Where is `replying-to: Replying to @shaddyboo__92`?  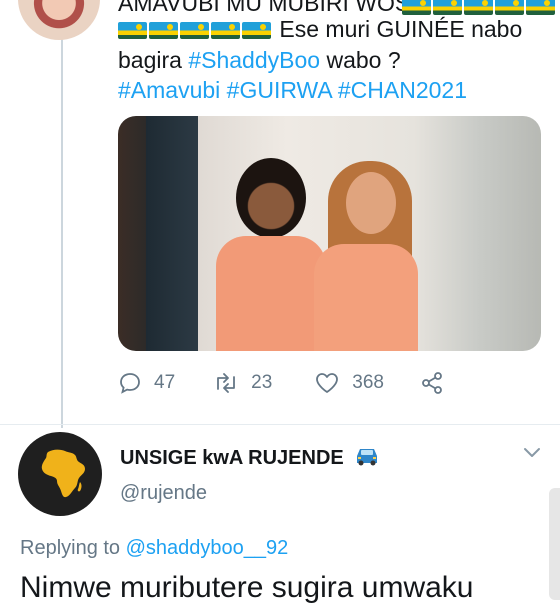
replying-to: Replying to @shaddyboo__92 is located at coordinates (154, 548).